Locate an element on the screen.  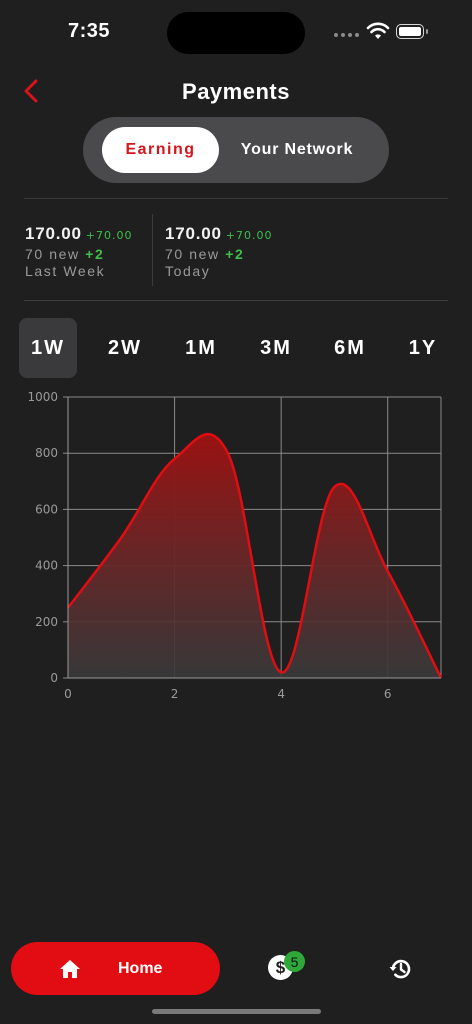
battery-icon is located at coordinates (412, 31).